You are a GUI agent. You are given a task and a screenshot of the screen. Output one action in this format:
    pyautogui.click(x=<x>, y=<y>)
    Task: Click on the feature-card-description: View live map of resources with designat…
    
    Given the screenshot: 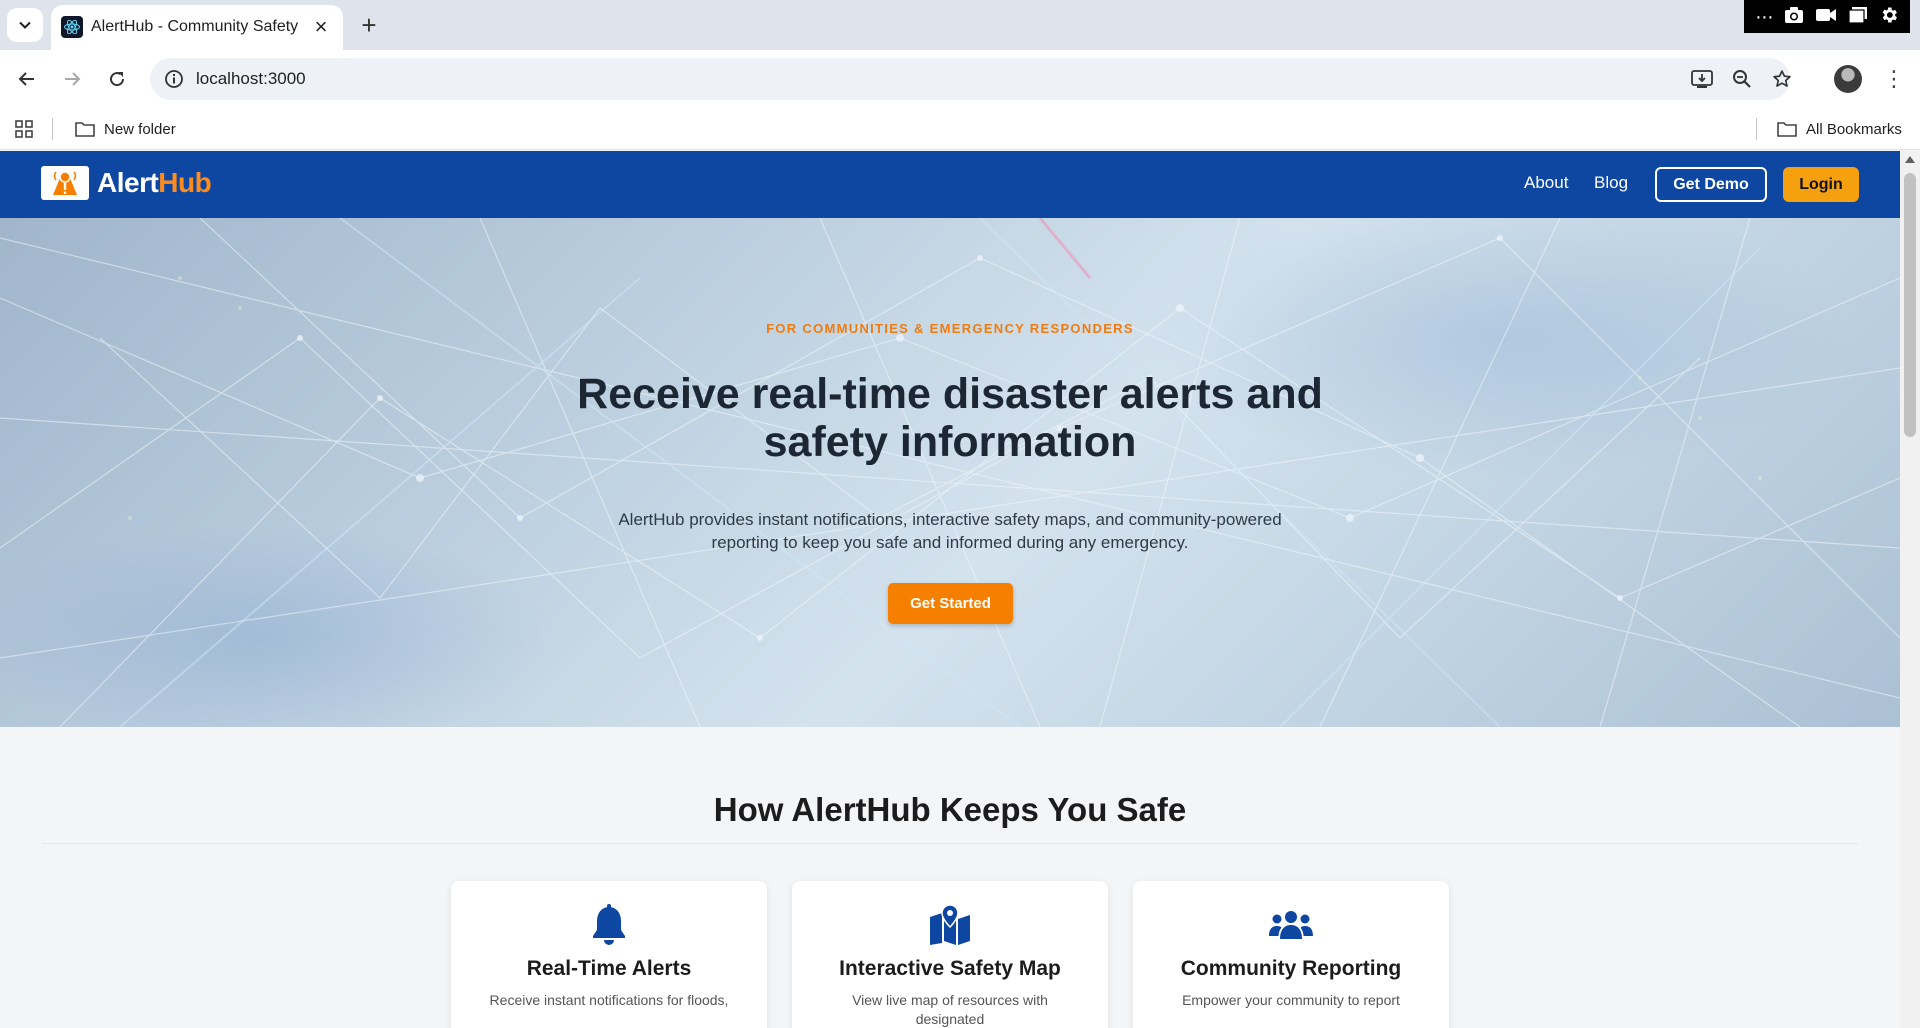 What is the action you would take?
    pyautogui.click(x=950, y=1009)
    